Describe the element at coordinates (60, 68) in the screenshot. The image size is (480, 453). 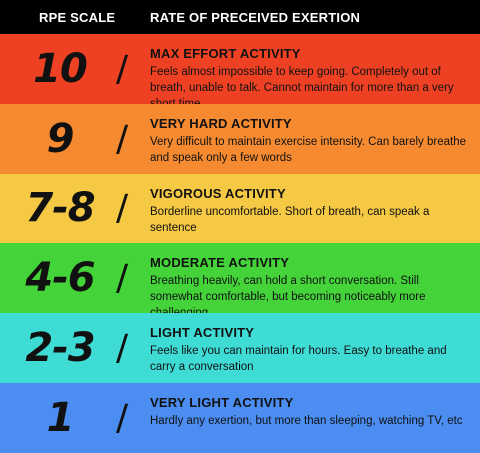
I see `level-number: 10` at that location.